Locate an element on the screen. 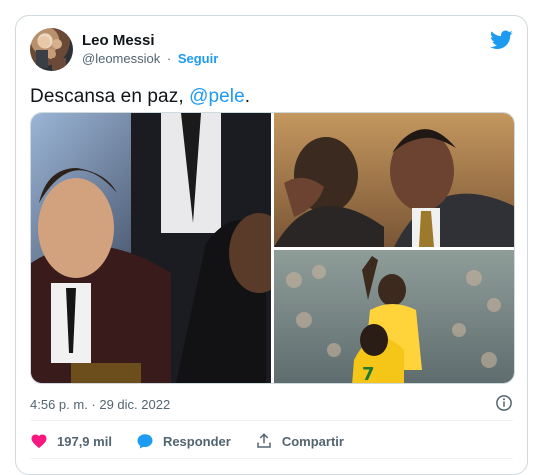 The image size is (550, 475). tweet-text: Descansa en paz, @pele. is located at coordinates (140, 97).